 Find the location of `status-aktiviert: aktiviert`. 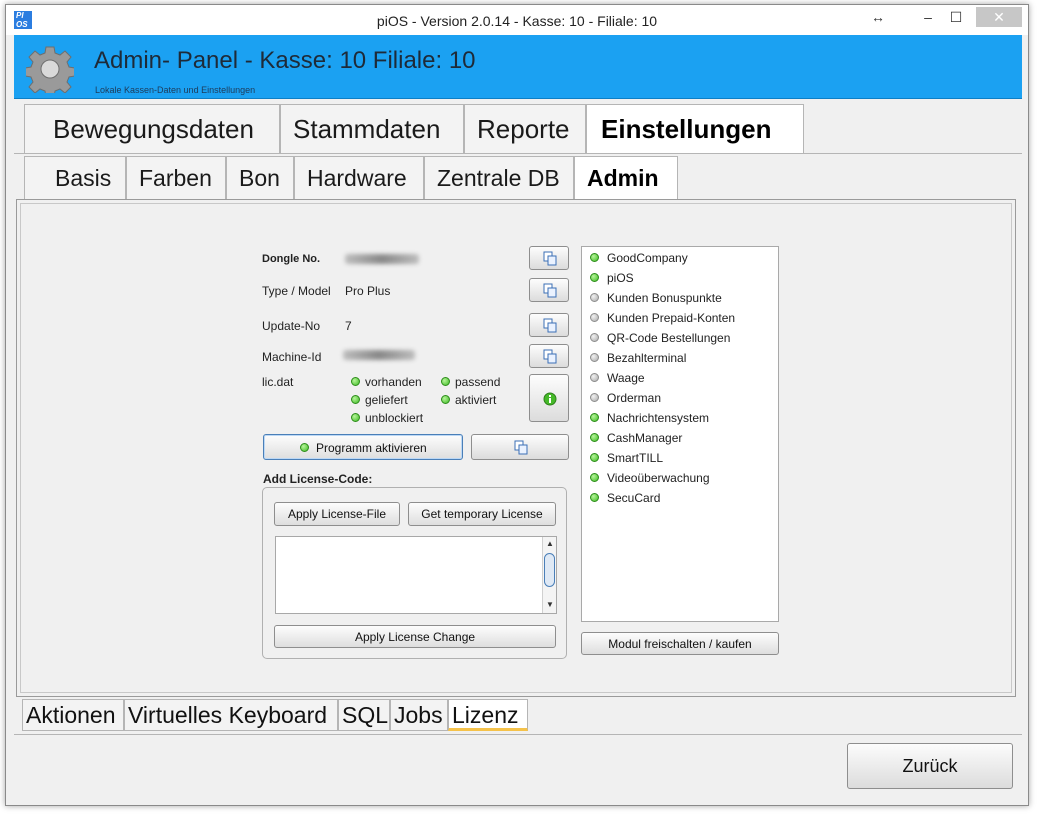

status-aktiviert: aktiviert is located at coordinates (476, 400).